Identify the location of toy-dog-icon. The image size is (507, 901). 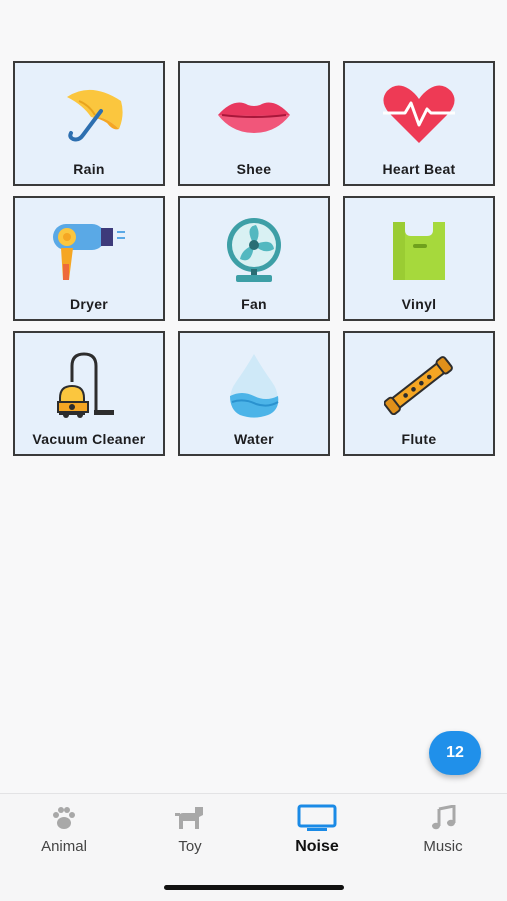
(190, 818).